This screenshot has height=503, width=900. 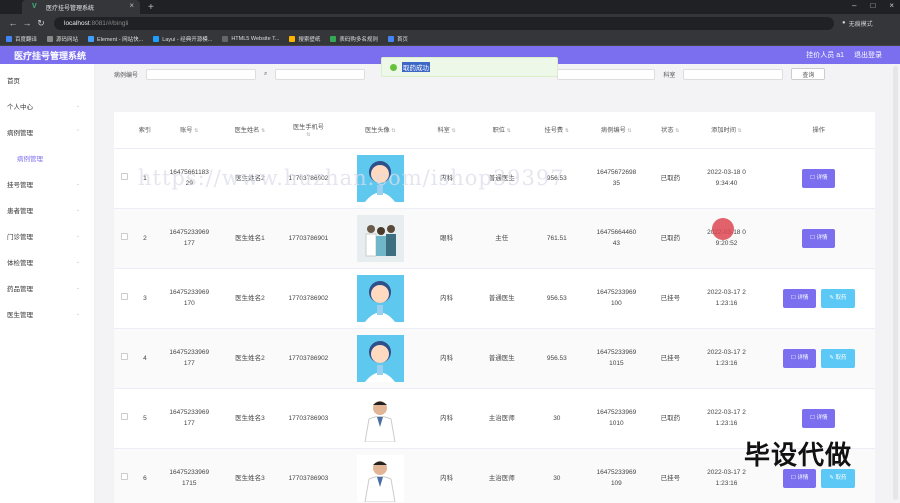 What do you see at coordinates (895, 283) in the screenshot?
I see `scrollbar` at bounding box center [895, 283].